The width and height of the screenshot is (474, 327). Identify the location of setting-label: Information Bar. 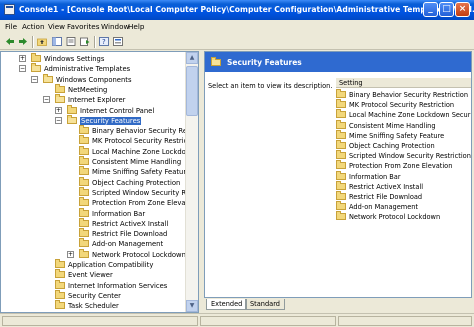
(375, 176).